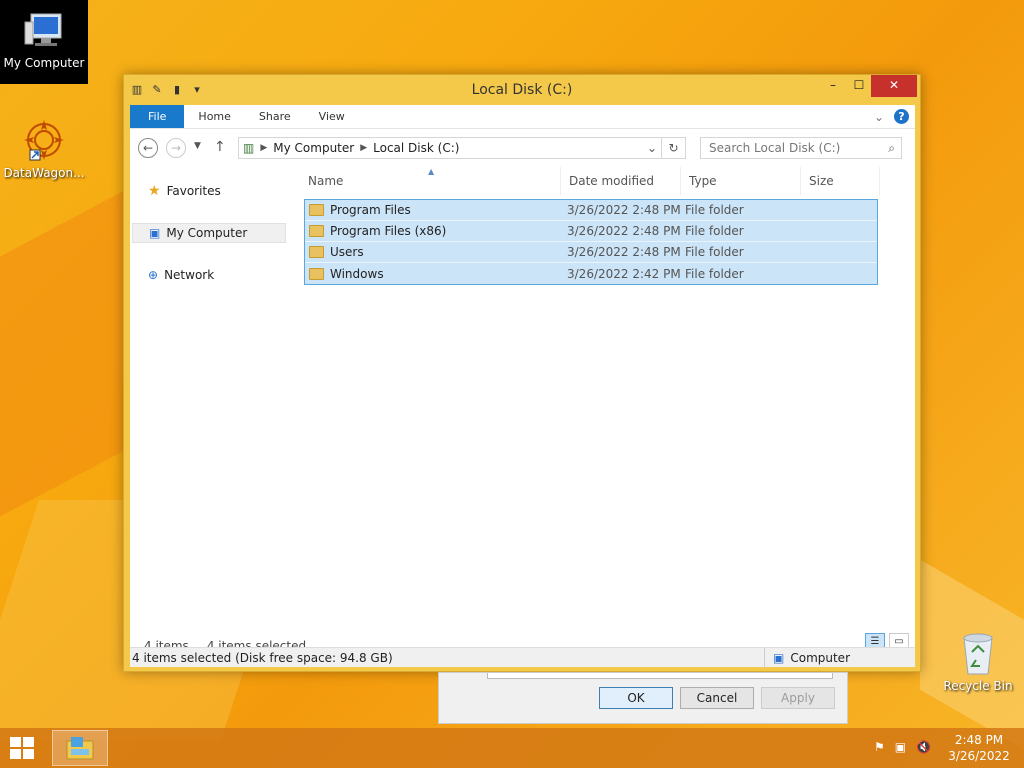  What do you see at coordinates (189, 275) in the screenshot?
I see `nav-item-label: Network` at bounding box center [189, 275].